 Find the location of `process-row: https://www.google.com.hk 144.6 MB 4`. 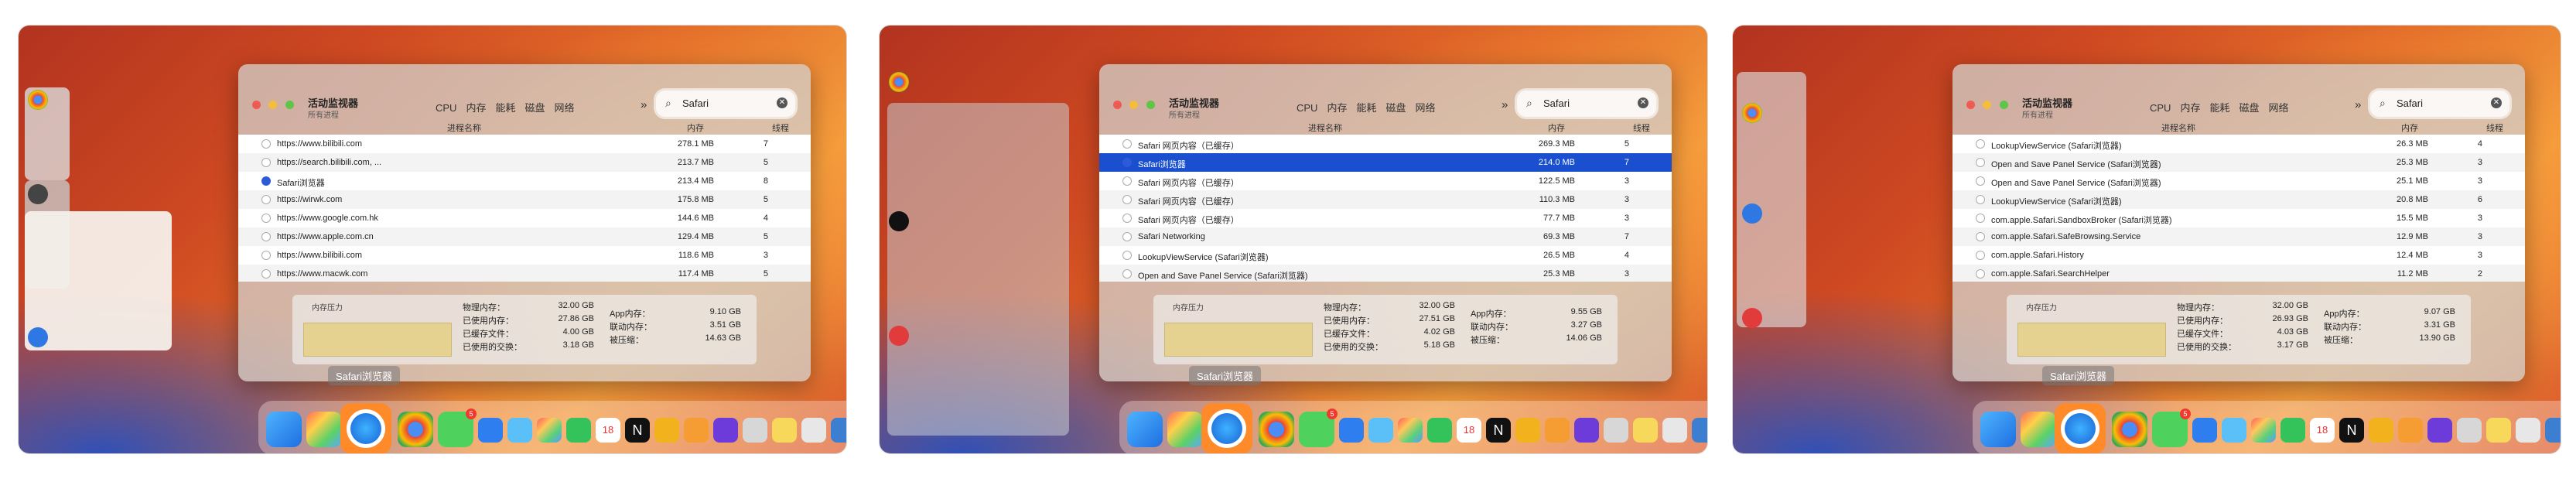

process-row: https://www.google.com.hk 144.6 MB 4 is located at coordinates (524, 218).